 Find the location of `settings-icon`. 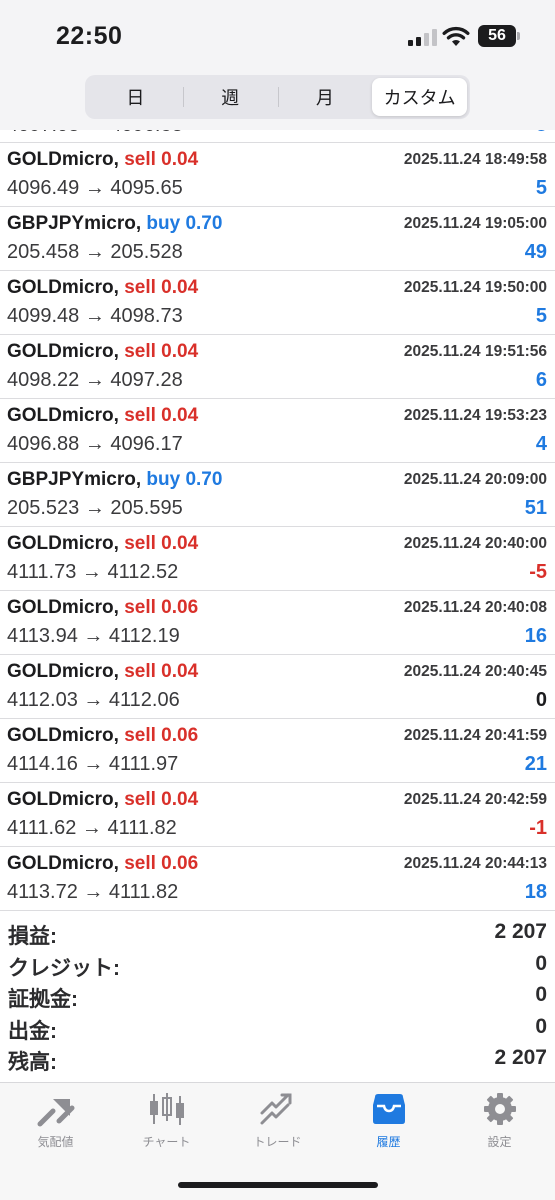

settings-icon is located at coordinates (499, 1109).